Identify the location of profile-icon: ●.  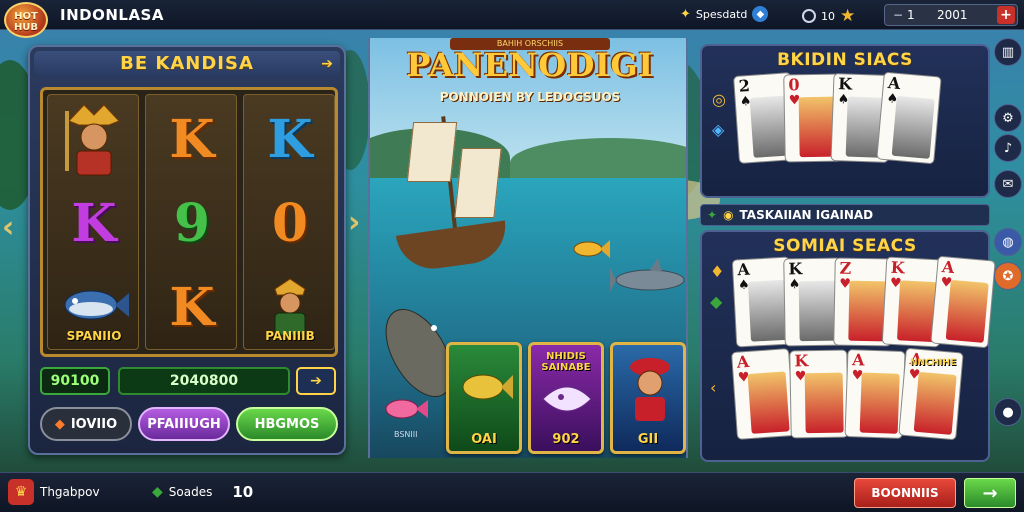
(1008, 412).